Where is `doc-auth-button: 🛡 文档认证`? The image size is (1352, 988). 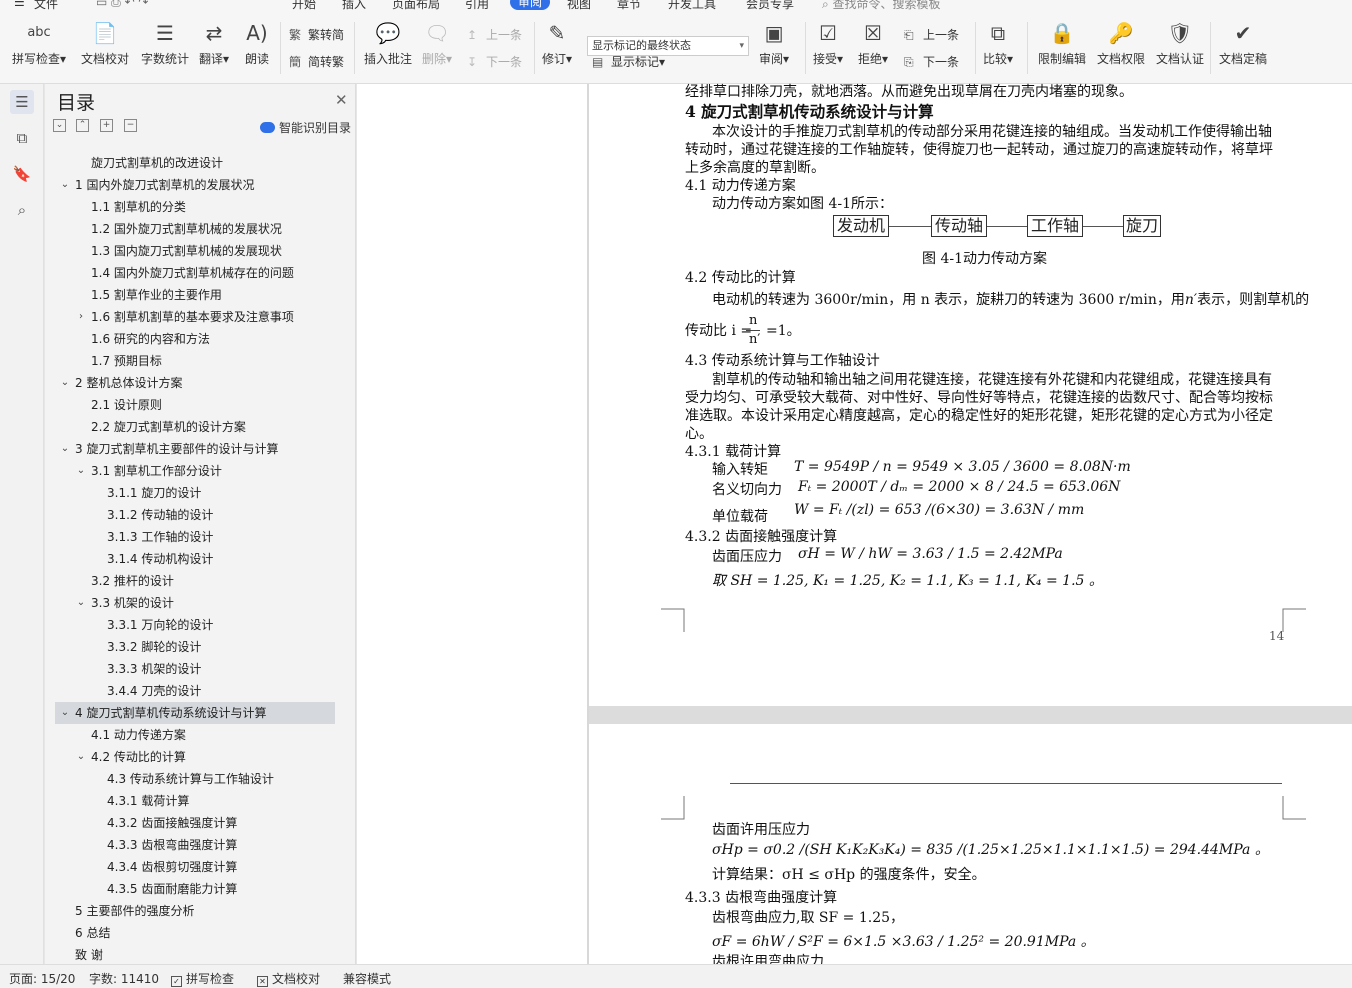
doc-auth-button: 🛡 文档认证 is located at coordinates (1180, 43).